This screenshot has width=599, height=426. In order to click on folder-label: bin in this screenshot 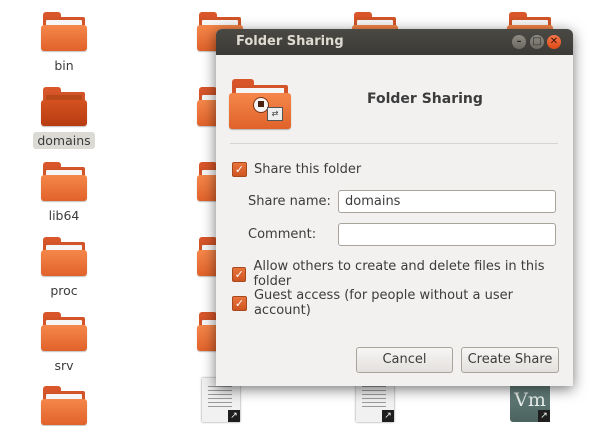, I will do `click(64, 65)`.